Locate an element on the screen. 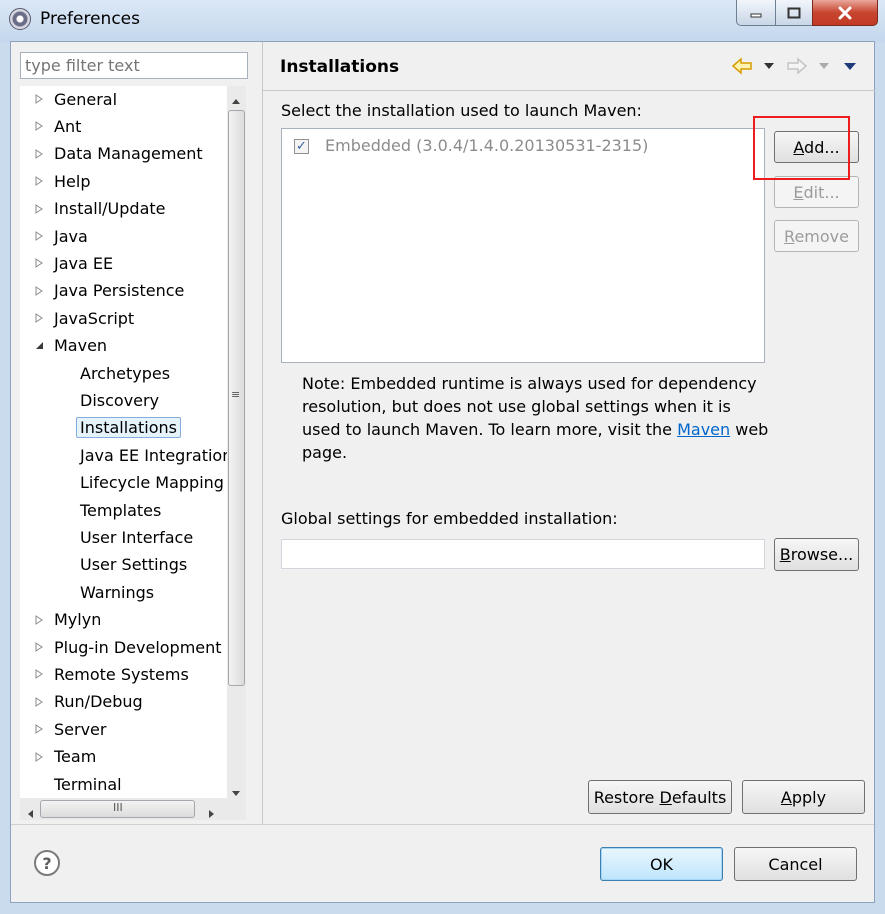 The width and height of the screenshot is (885, 914). tree-item-label: JavaScript is located at coordinates (94, 318).